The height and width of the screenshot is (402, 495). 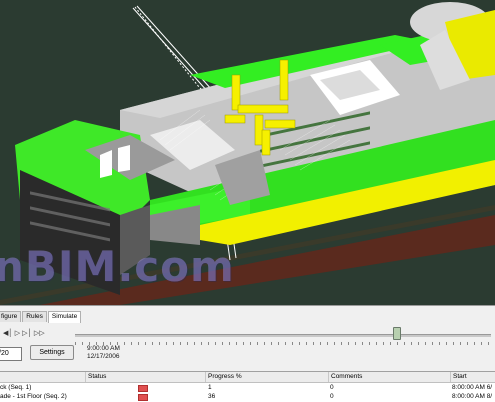 I want to click on current-time-display: 9:00:00 AM 12/17/2006, so click(x=103, y=353).